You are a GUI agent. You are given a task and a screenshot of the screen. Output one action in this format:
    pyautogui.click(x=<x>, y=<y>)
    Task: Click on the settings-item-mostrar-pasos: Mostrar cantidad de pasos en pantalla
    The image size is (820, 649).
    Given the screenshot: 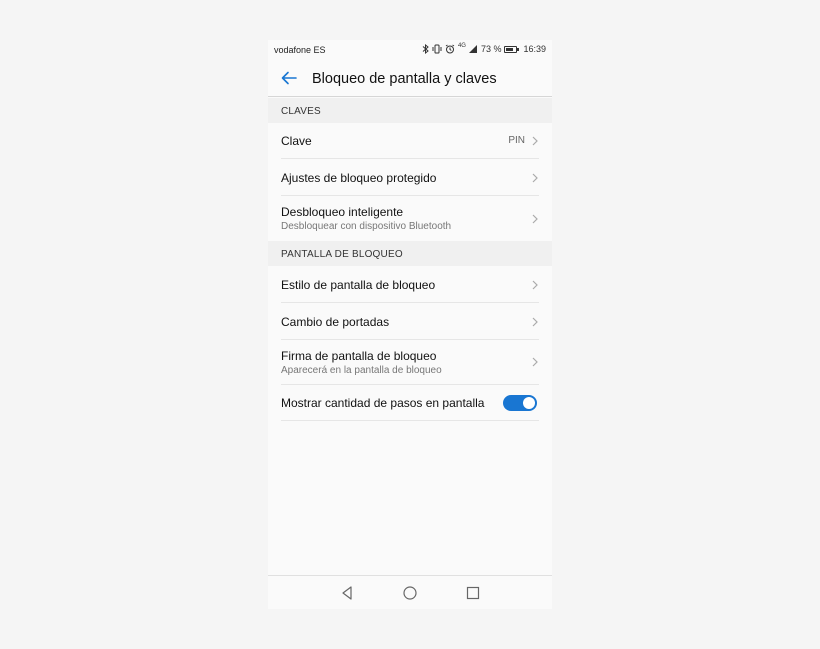 What is the action you would take?
    pyautogui.click(x=410, y=403)
    